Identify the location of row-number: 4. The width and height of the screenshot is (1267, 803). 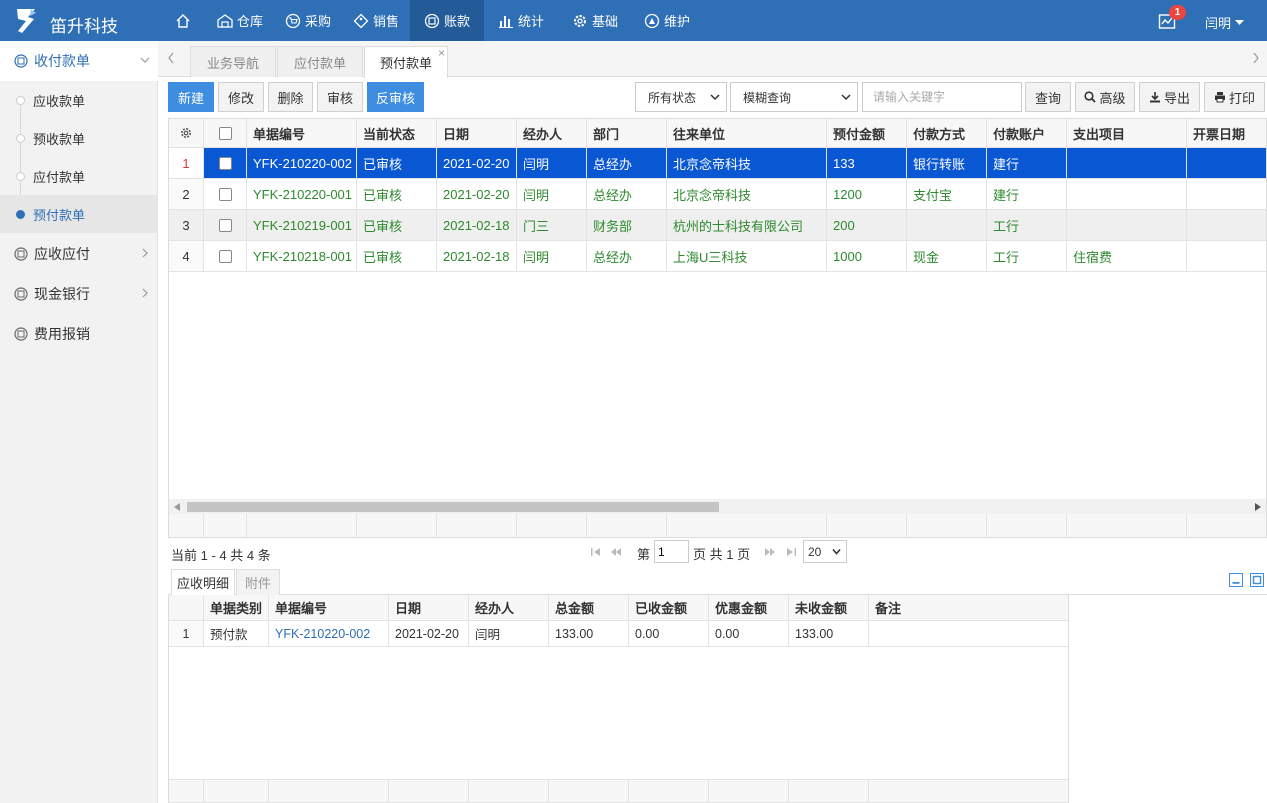
(186, 256).